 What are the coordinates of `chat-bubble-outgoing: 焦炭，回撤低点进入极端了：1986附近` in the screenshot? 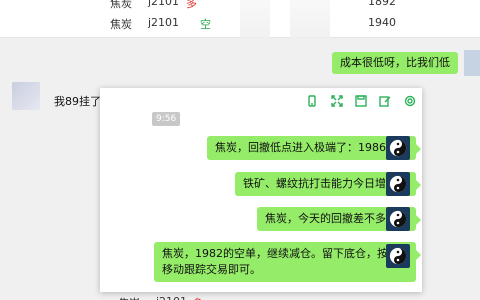 It's located at (314, 148).